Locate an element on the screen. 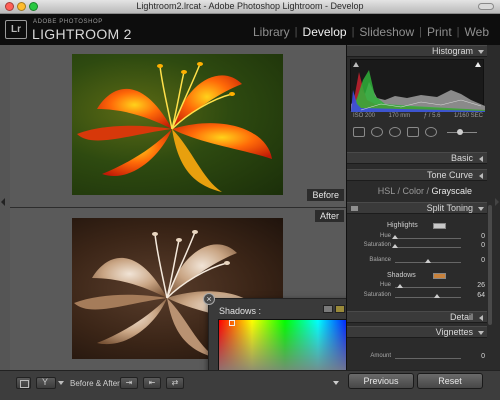 This screenshot has height=400, width=500. shadow-clipping-icon is located at coordinates (356, 64).